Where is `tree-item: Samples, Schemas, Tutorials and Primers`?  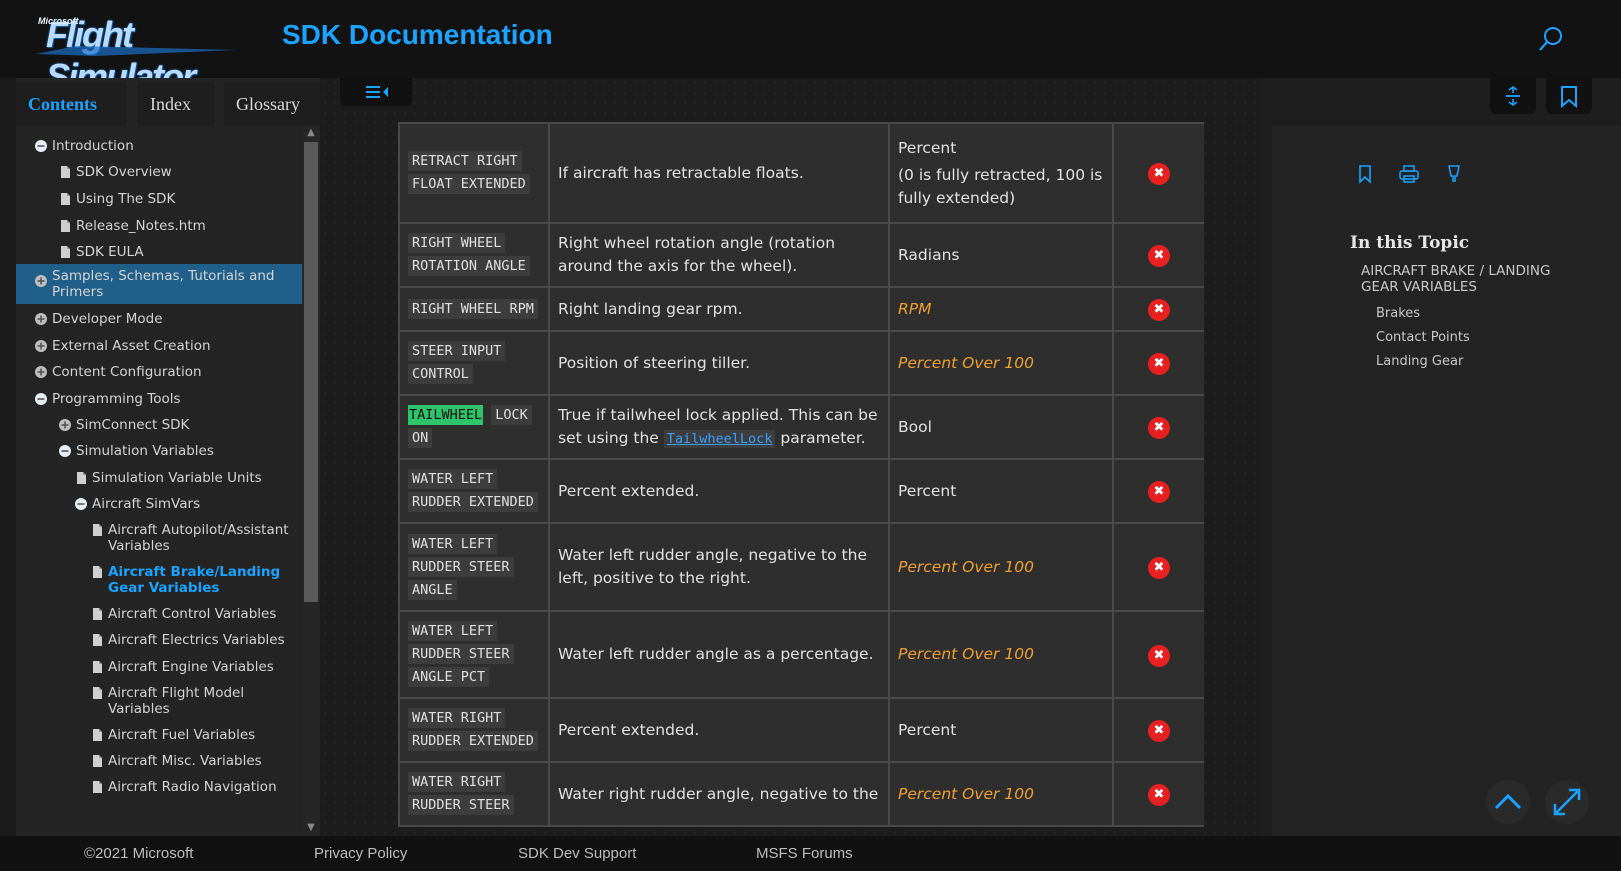
tree-item: Samples, Schemas, Tutorials and Primers is located at coordinates (159, 284).